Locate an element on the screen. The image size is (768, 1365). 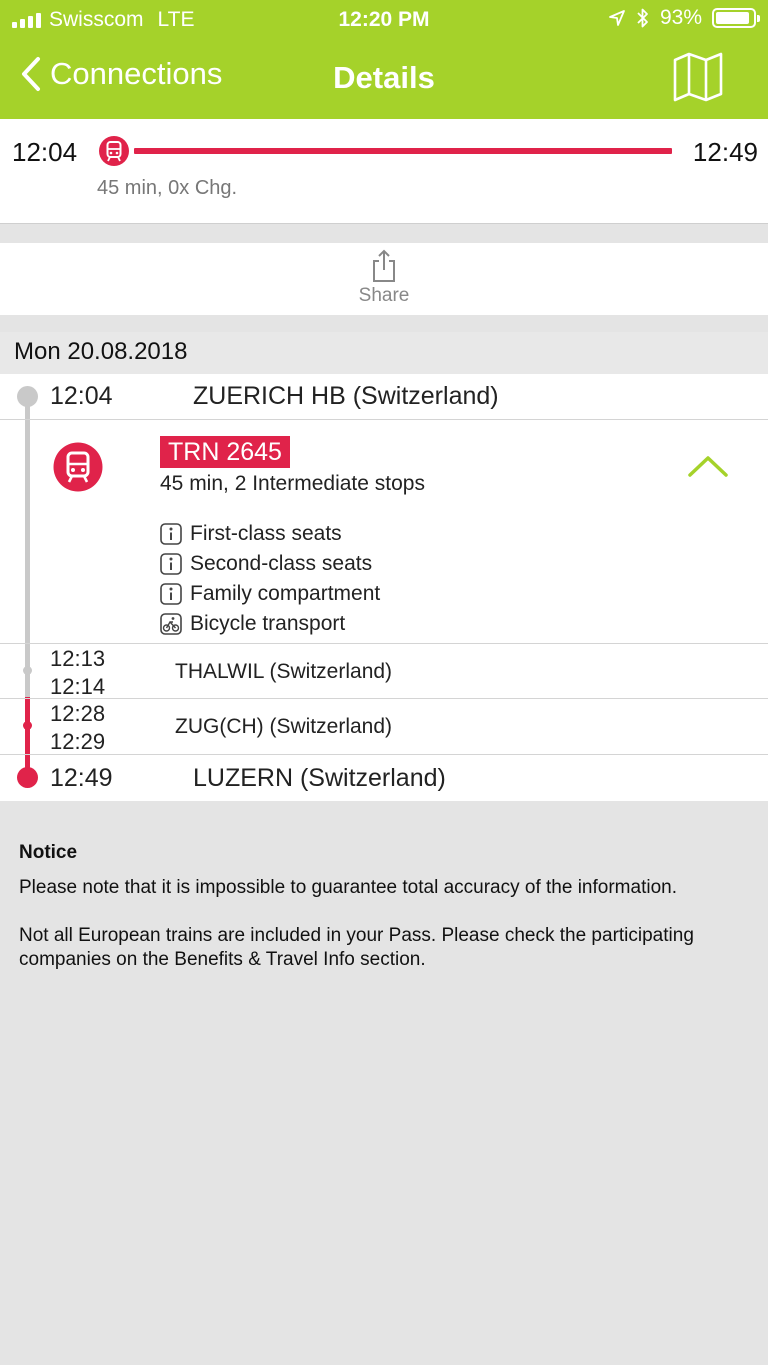
stop-times: 12:28 12:29 is located at coordinates (77, 728).